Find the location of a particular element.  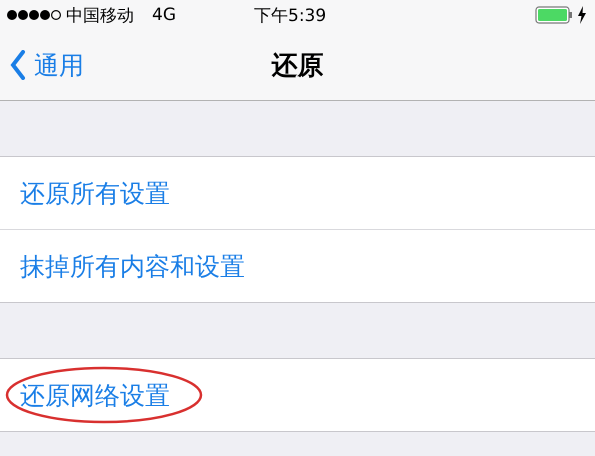

clock: 下午5:39 is located at coordinates (290, 15).